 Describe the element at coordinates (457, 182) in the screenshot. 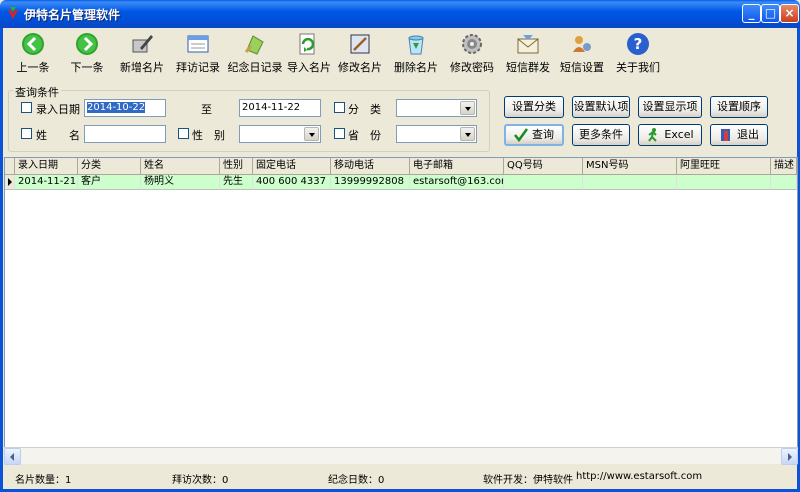

I see `table-cell: estarsoft@163.com` at that location.